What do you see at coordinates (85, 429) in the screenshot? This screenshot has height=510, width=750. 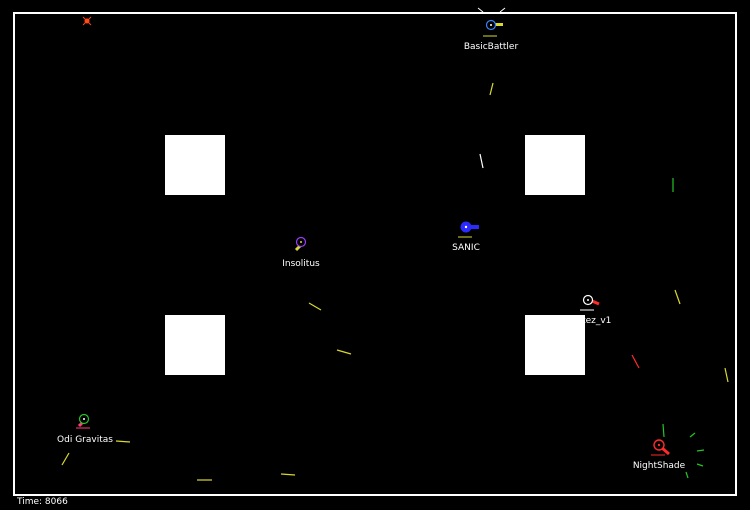 I see `bot-odi-gravitas: Odi Gravitas` at bounding box center [85, 429].